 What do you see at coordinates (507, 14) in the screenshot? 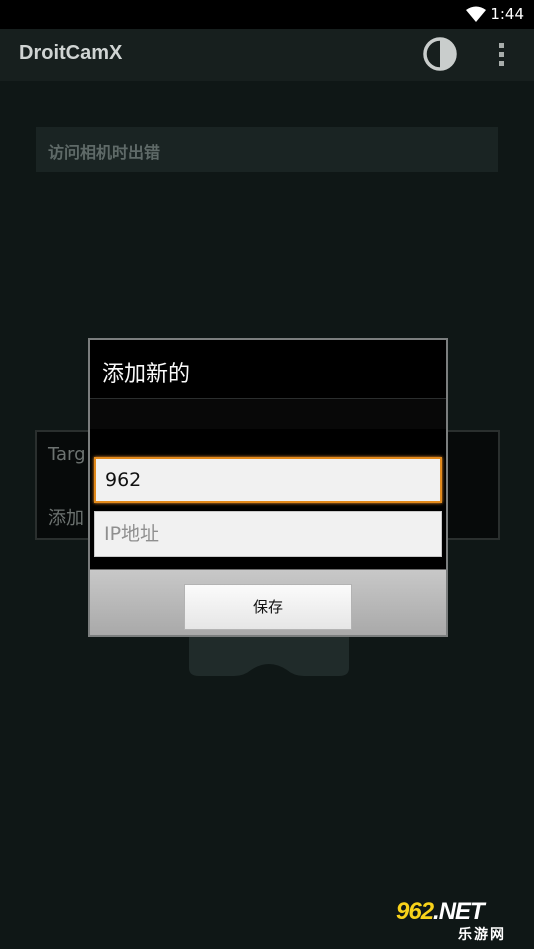
I see `status-time: 1:44` at bounding box center [507, 14].